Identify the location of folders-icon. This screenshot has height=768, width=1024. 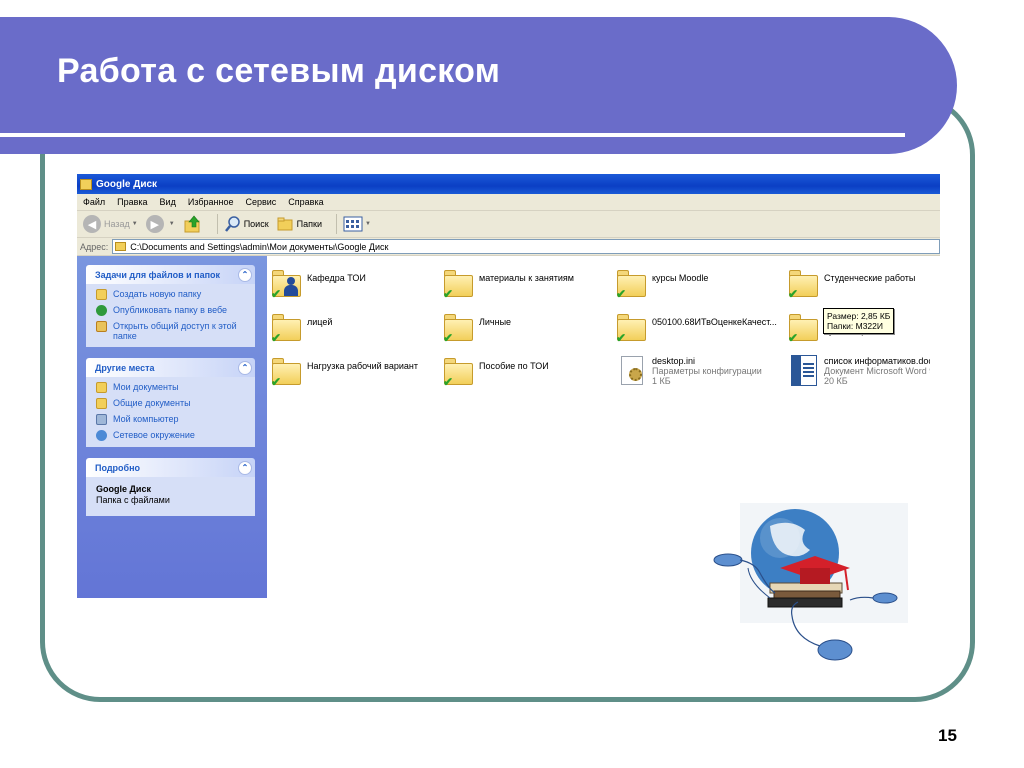
(285, 224).